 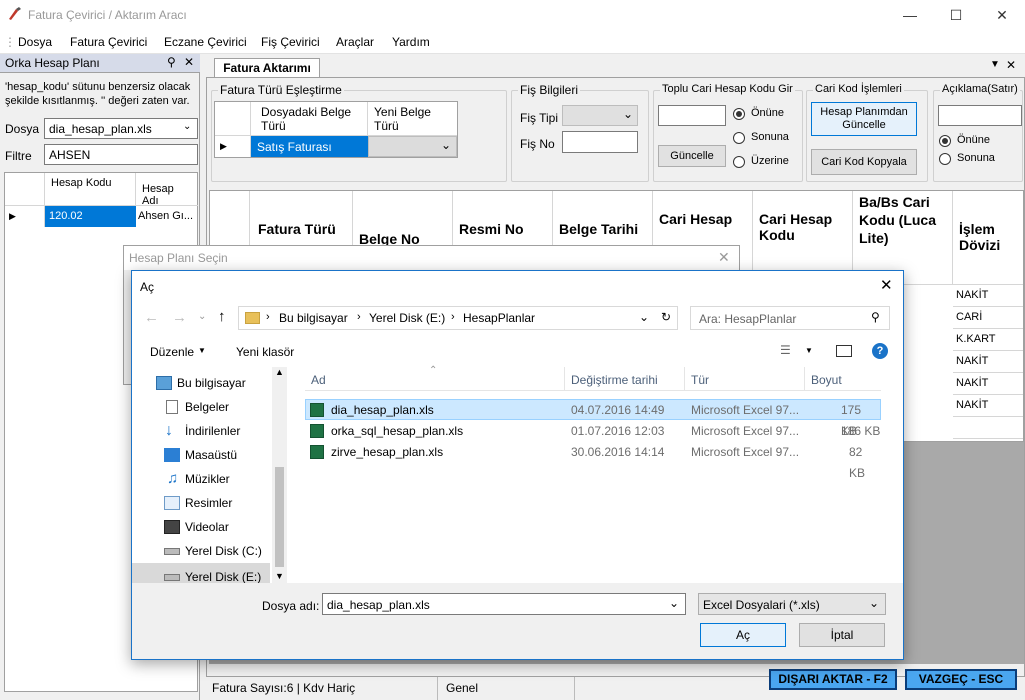 I want to click on pin-icon: ⚲, so click(x=171, y=62).